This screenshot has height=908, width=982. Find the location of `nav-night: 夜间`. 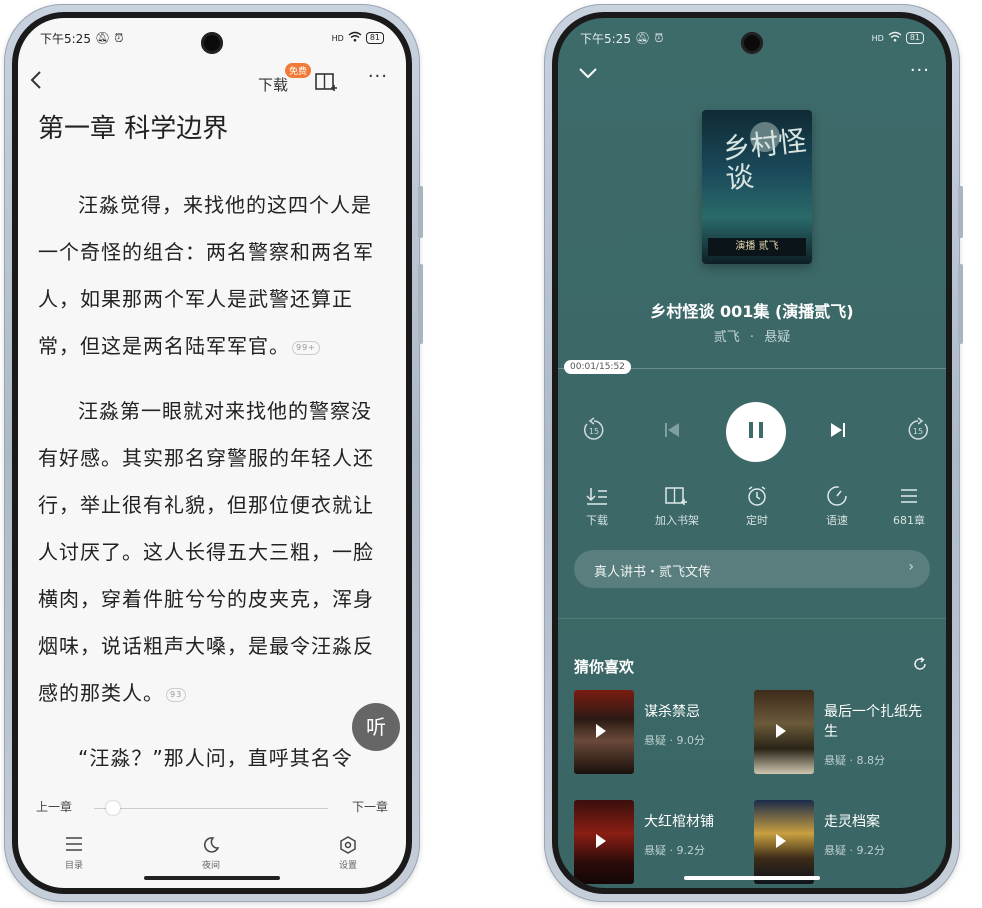

nav-night: 夜间 is located at coordinates (211, 853).